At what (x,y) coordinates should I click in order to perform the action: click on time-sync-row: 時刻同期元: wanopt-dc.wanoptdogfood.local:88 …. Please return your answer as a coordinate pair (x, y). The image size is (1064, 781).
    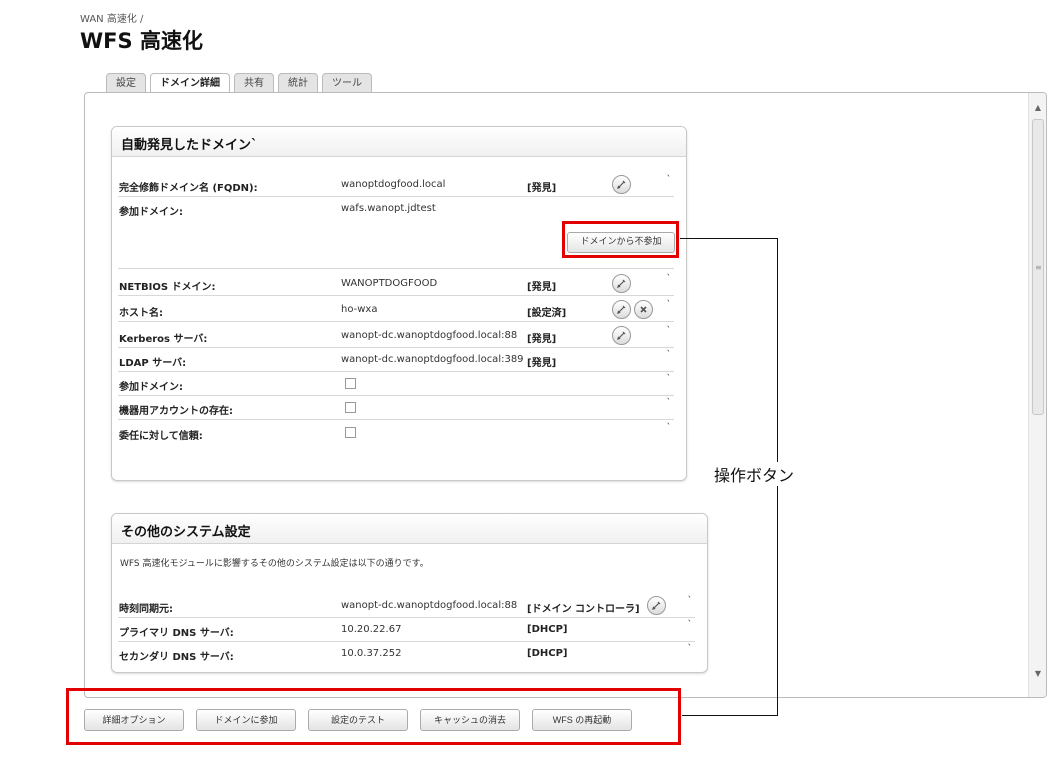
    Looking at the image, I should click on (403, 606).